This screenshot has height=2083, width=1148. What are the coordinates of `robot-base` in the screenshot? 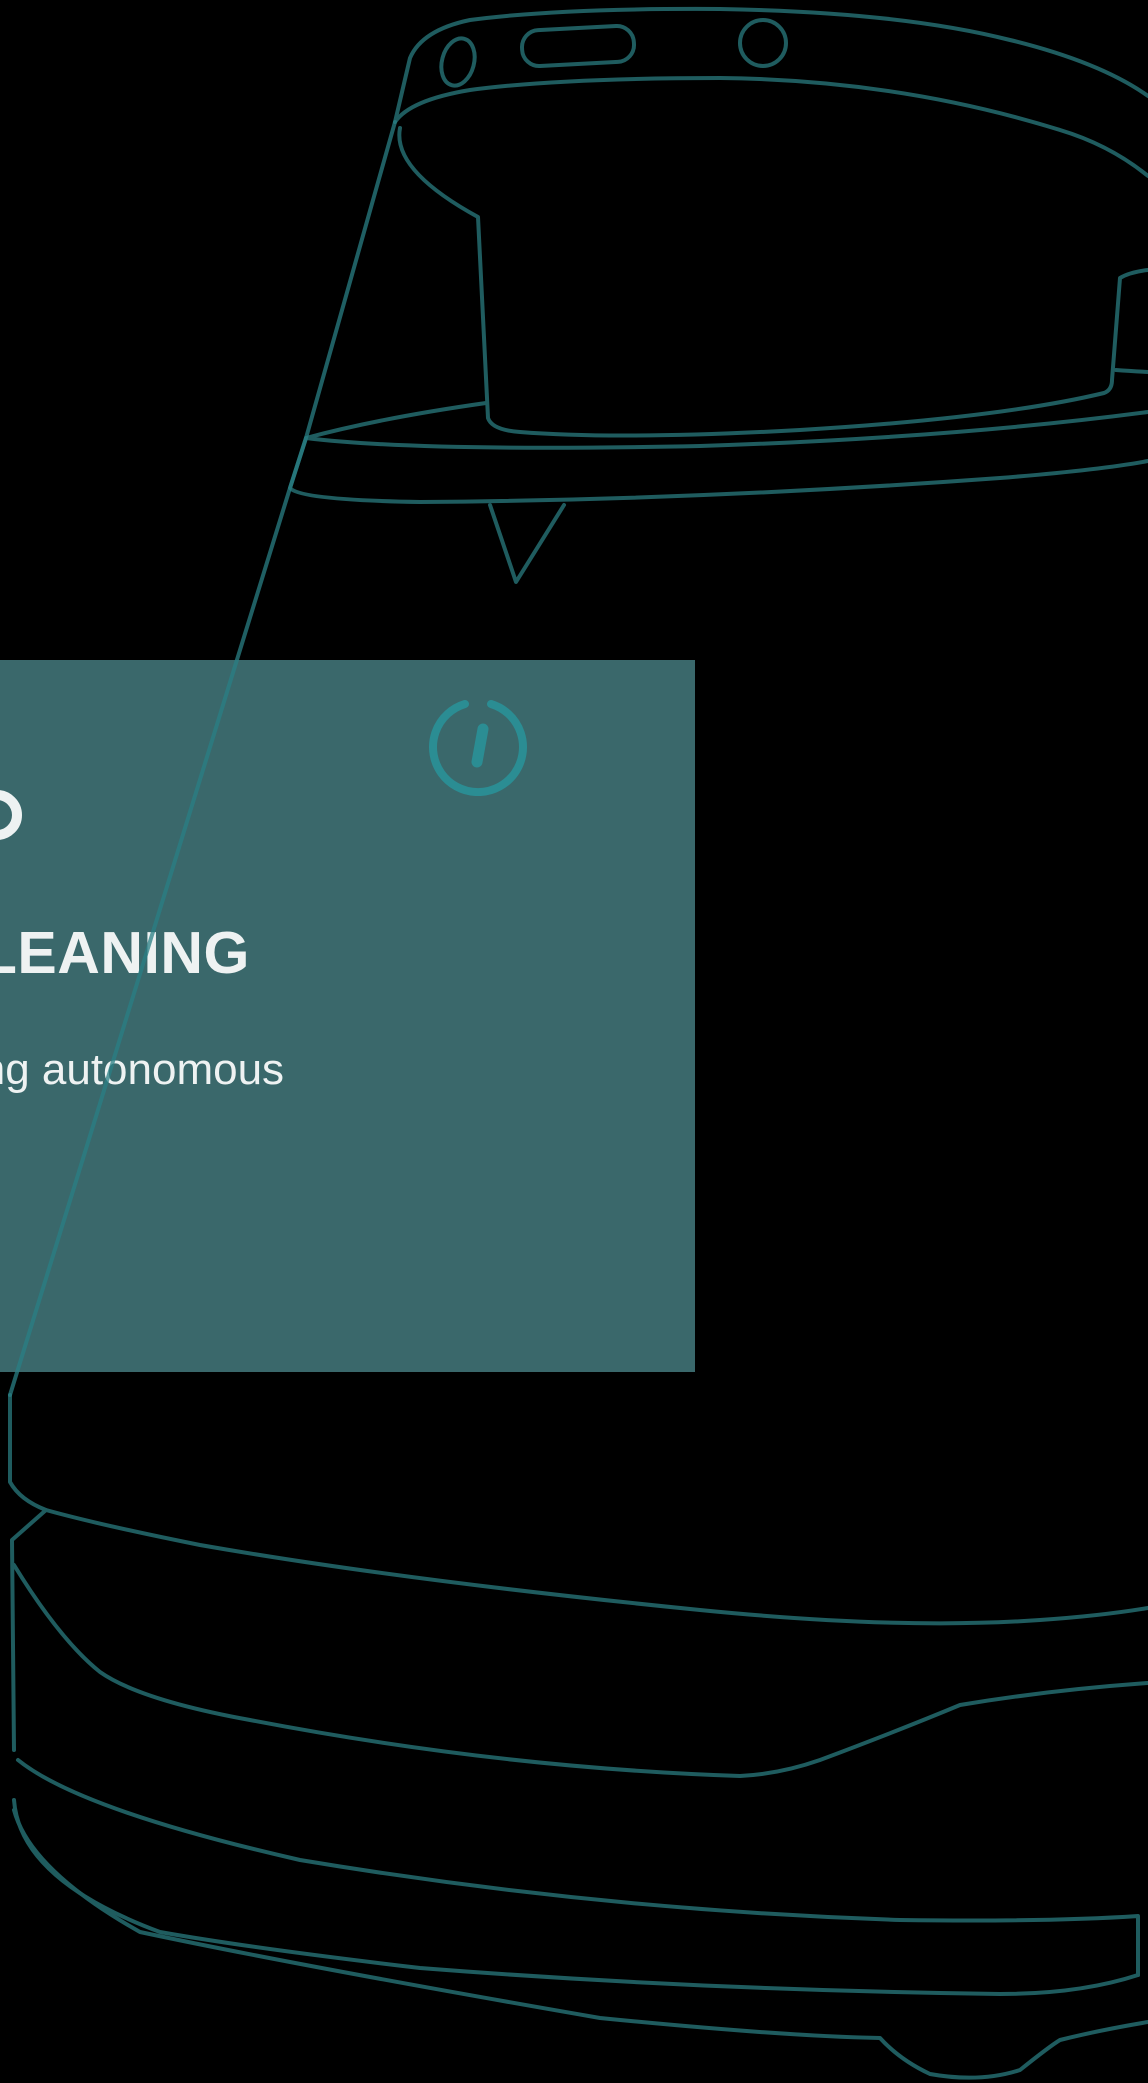 It's located at (580, 1944).